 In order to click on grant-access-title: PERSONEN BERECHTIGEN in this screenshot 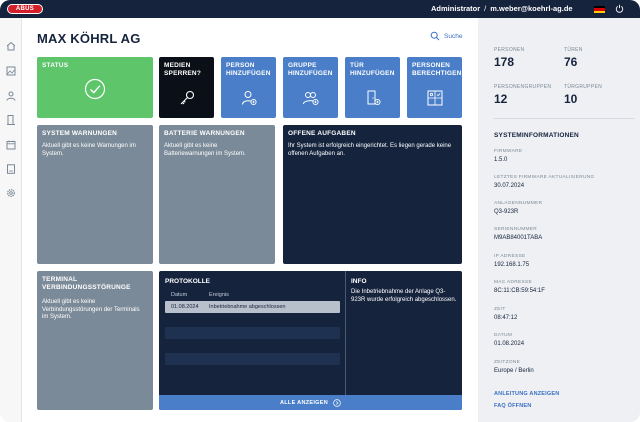, I will do `click(437, 69)`.